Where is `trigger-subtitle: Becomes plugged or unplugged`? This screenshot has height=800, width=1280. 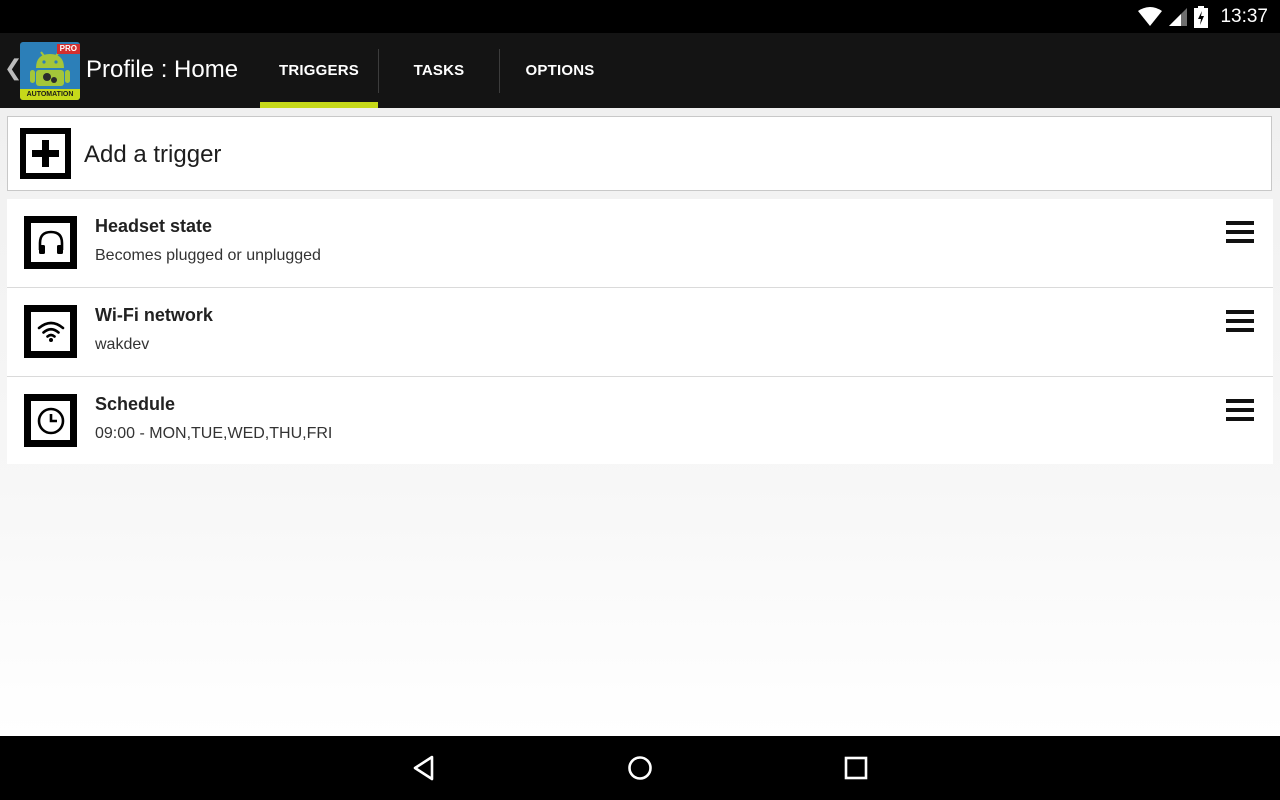 trigger-subtitle: Becomes plugged or unplugged is located at coordinates (208, 255).